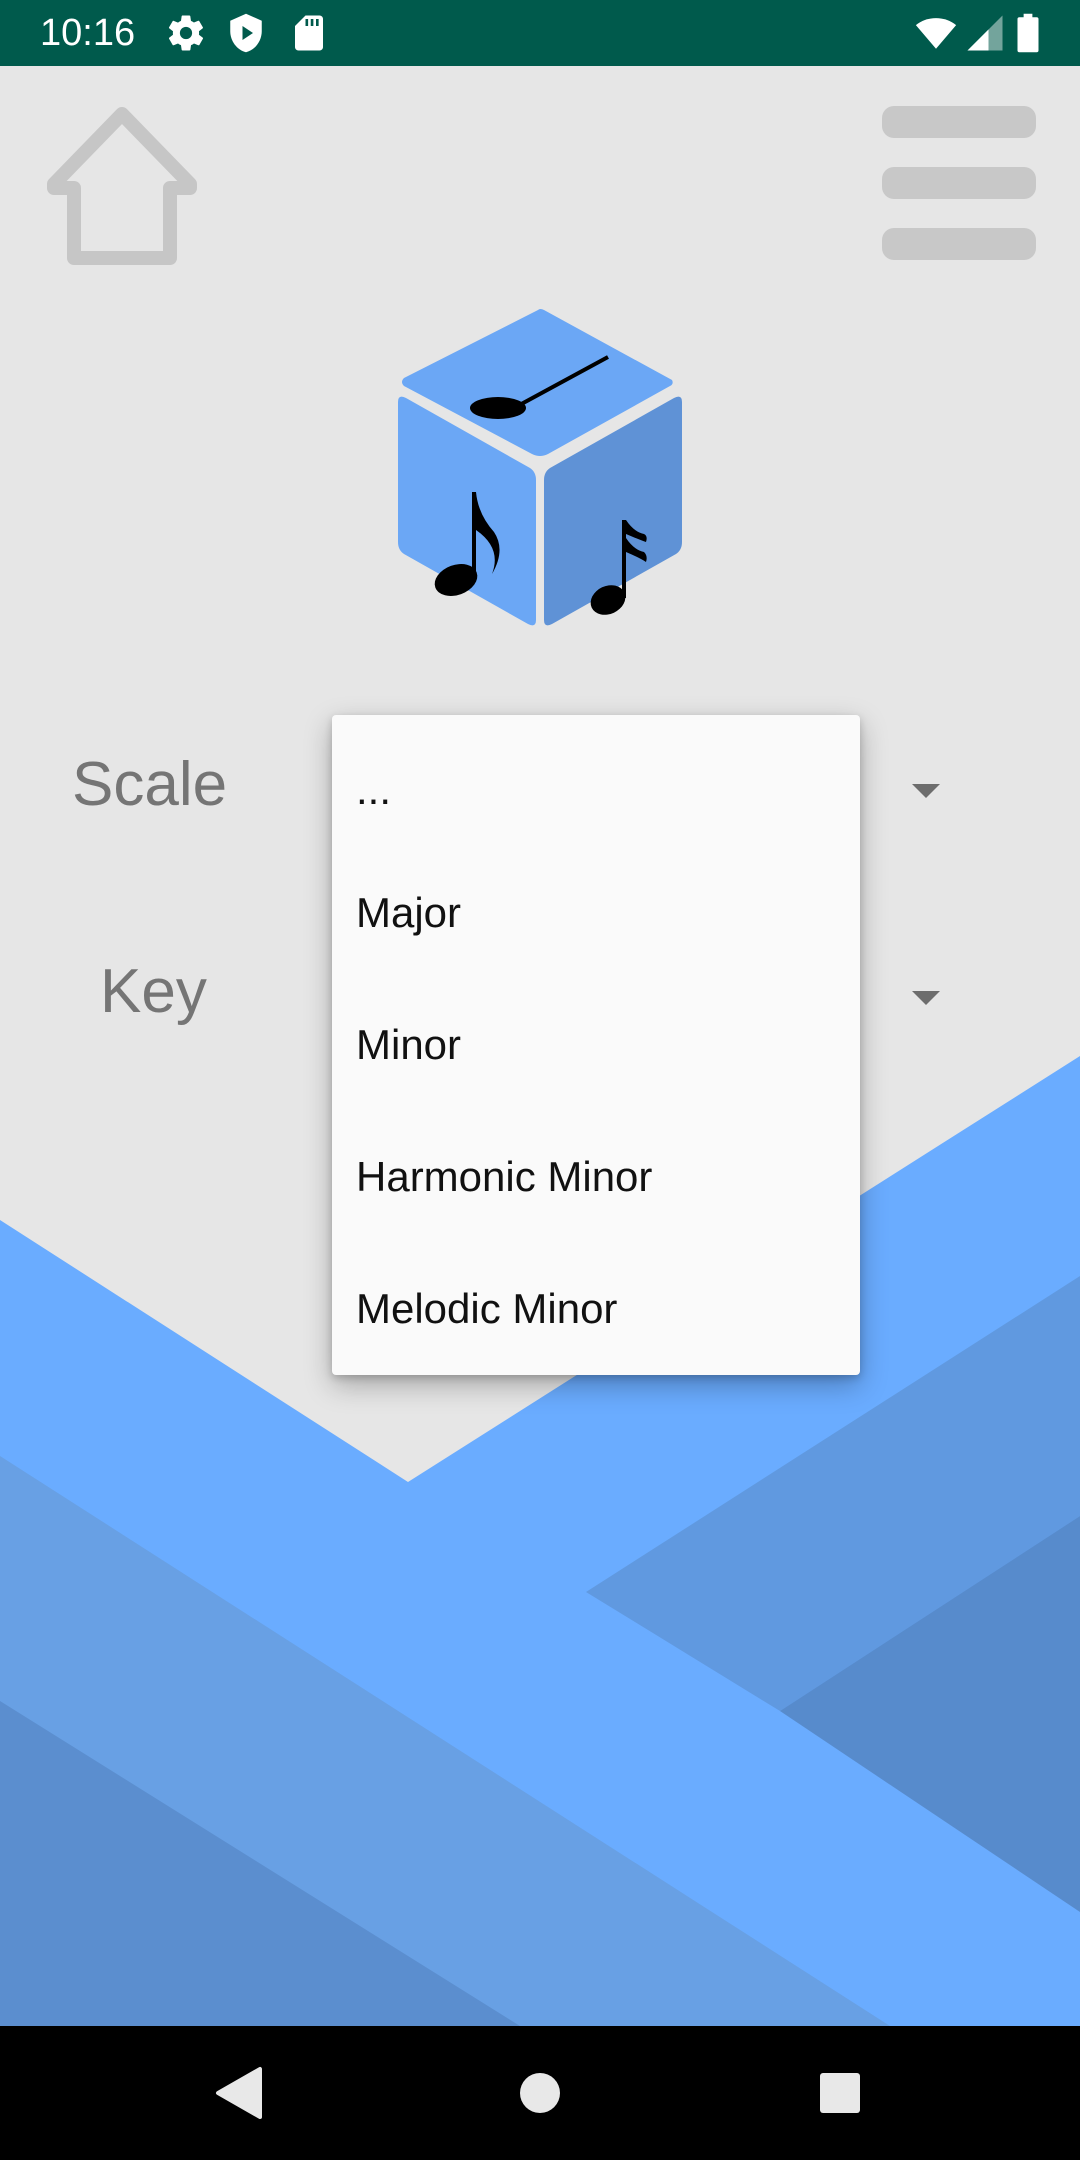  I want to click on wifi-icon, so click(936, 33).